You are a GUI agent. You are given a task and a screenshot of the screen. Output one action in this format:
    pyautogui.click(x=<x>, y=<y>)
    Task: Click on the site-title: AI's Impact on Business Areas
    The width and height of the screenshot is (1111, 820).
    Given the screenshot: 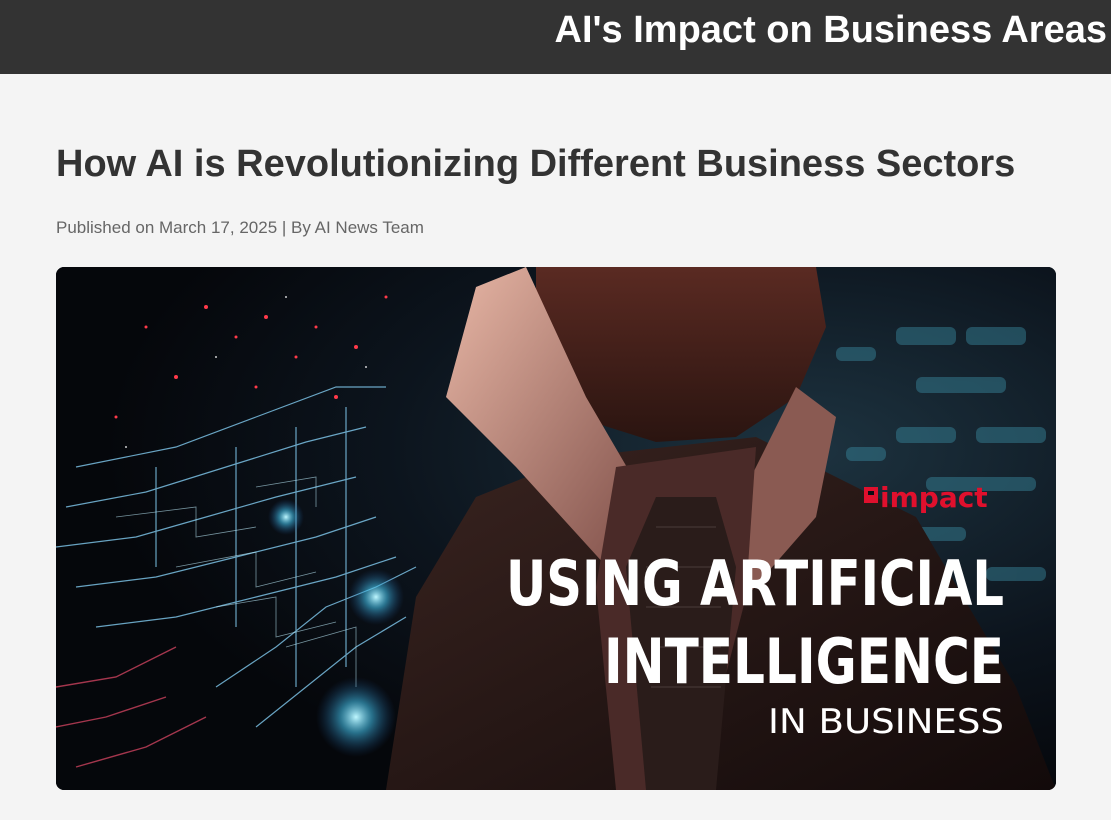 What is the action you would take?
    pyautogui.click(x=830, y=30)
    